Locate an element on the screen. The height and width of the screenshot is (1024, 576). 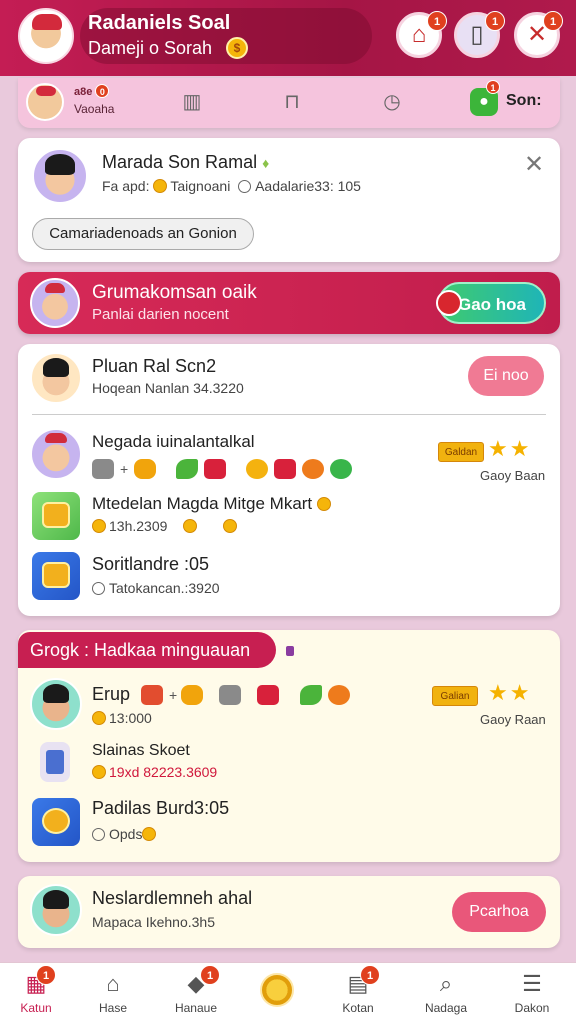
row3-meta: Tatokancan.:3920 is located at coordinates (156, 588).